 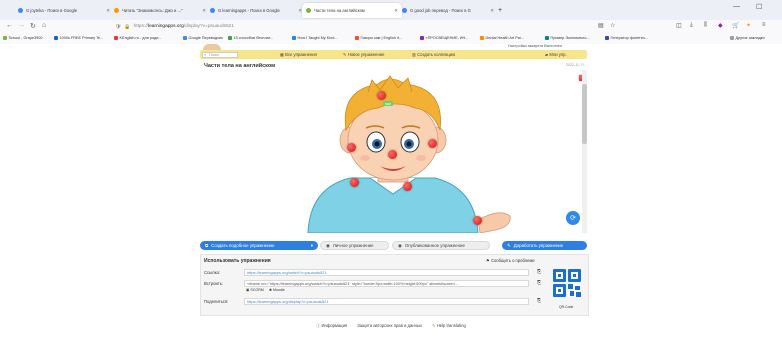 I want to click on account-settings-link: Настройки аккаунта Выполнен, so click(x=535, y=46).